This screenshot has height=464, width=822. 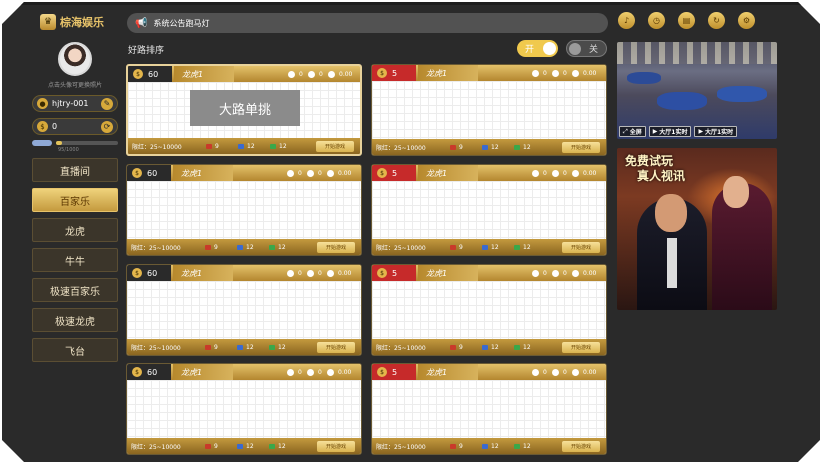 I want to click on clock-icon: ◷, so click(x=656, y=20).